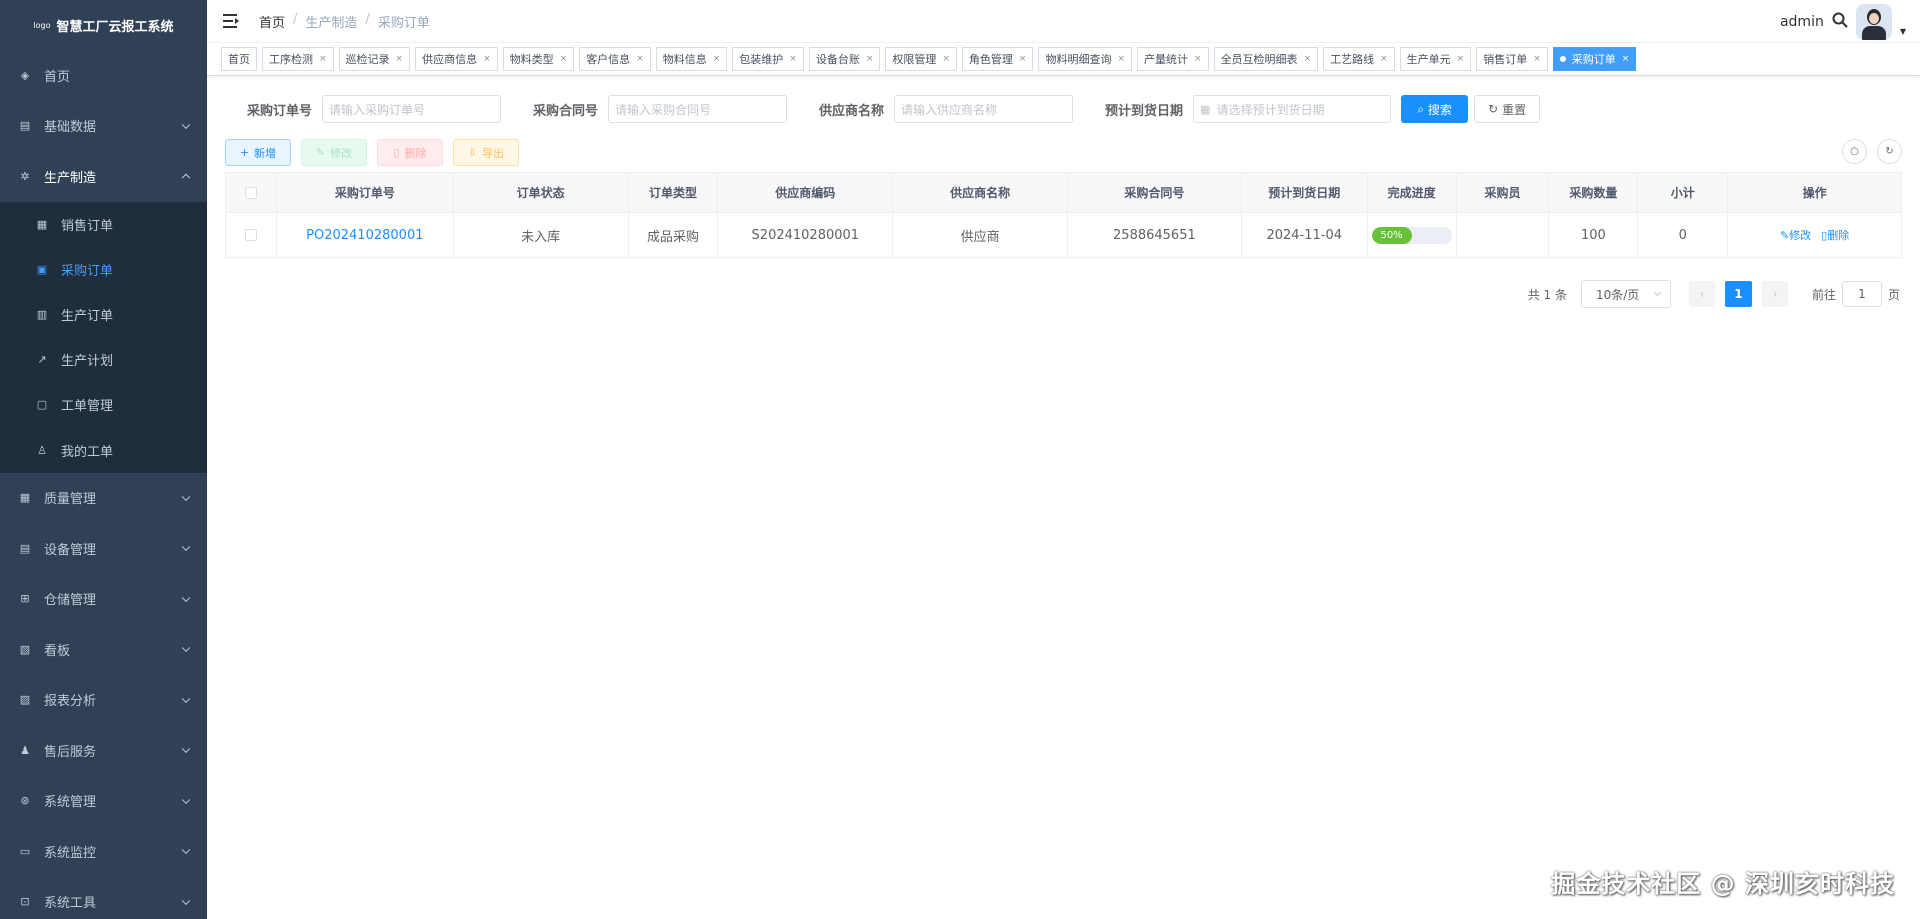 Image resolution: width=1920 pixels, height=919 pixels. What do you see at coordinates (1835, 235) in the screenshot?
I see `row-delete-button: ▯删除` at bounding box center [1835, 235].